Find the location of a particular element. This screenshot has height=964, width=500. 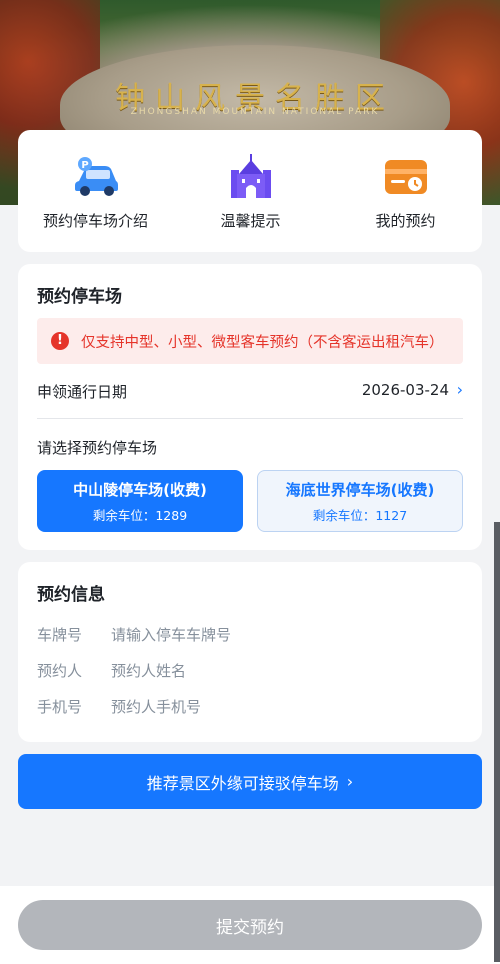

parking-lot-option: 海底世界停车场(收费) 剩余车位：1127 is located at coordinates (360, 501).